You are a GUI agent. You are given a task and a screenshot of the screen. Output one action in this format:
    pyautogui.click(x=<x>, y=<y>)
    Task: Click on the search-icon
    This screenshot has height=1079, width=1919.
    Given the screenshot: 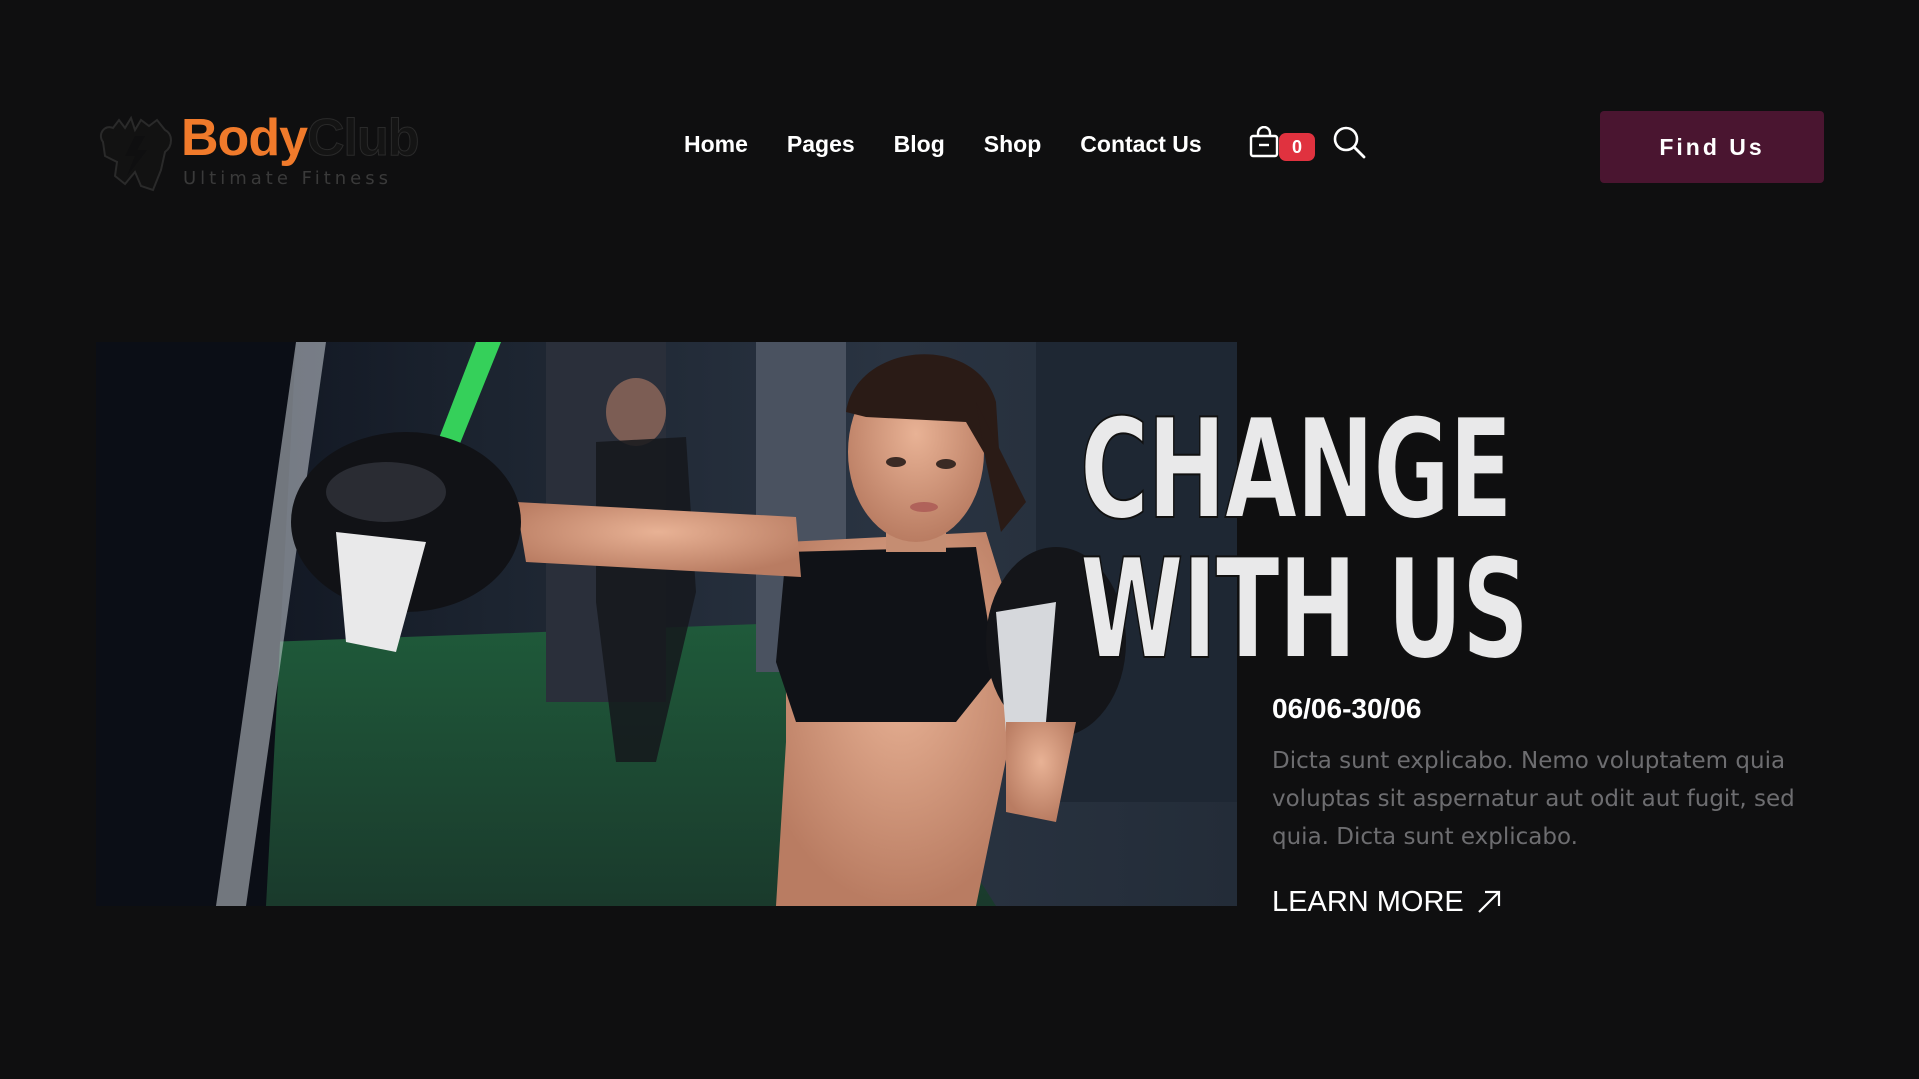 What is the action you would take?
    pyautogui.click(x=1349, y=142)
    